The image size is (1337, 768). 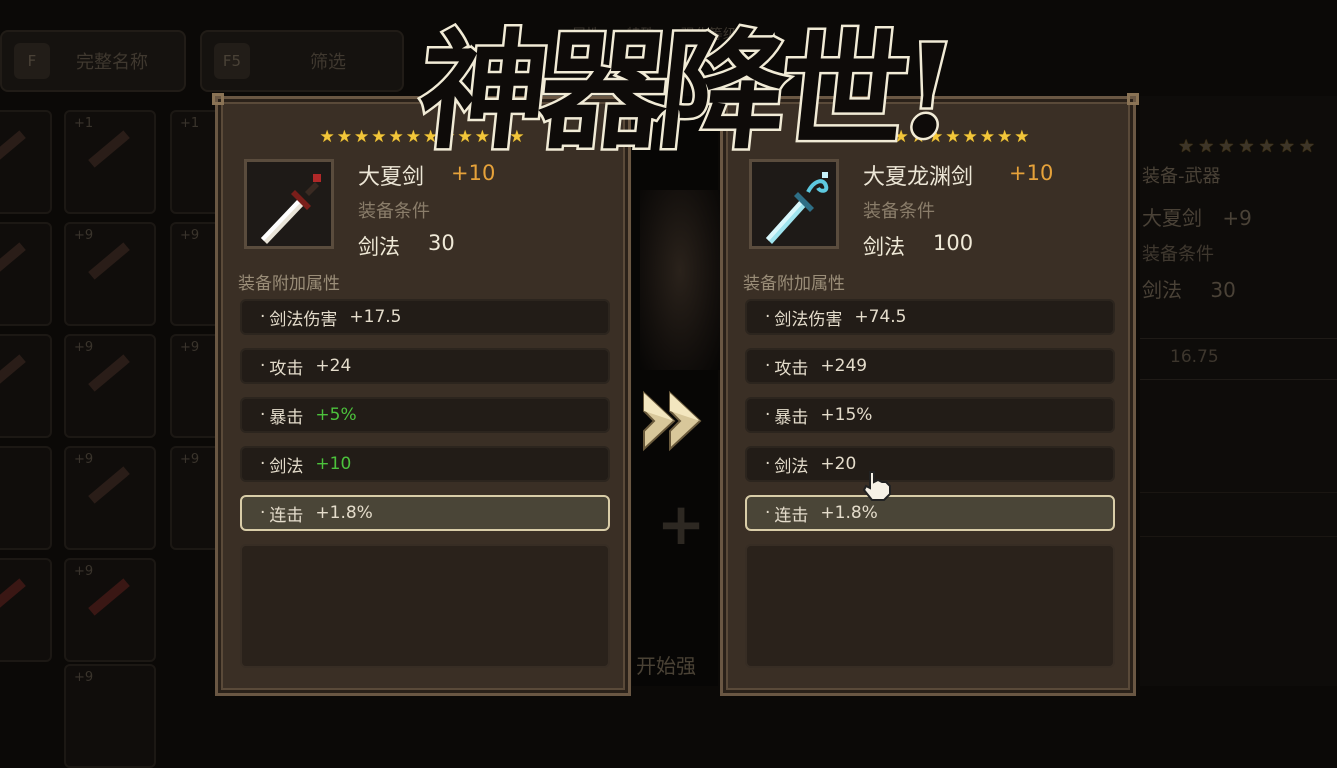 What do you see at coordinates (110, 162) in the screenshot?
I see `inventory-slot: +1` at bounding box center [110, 162].